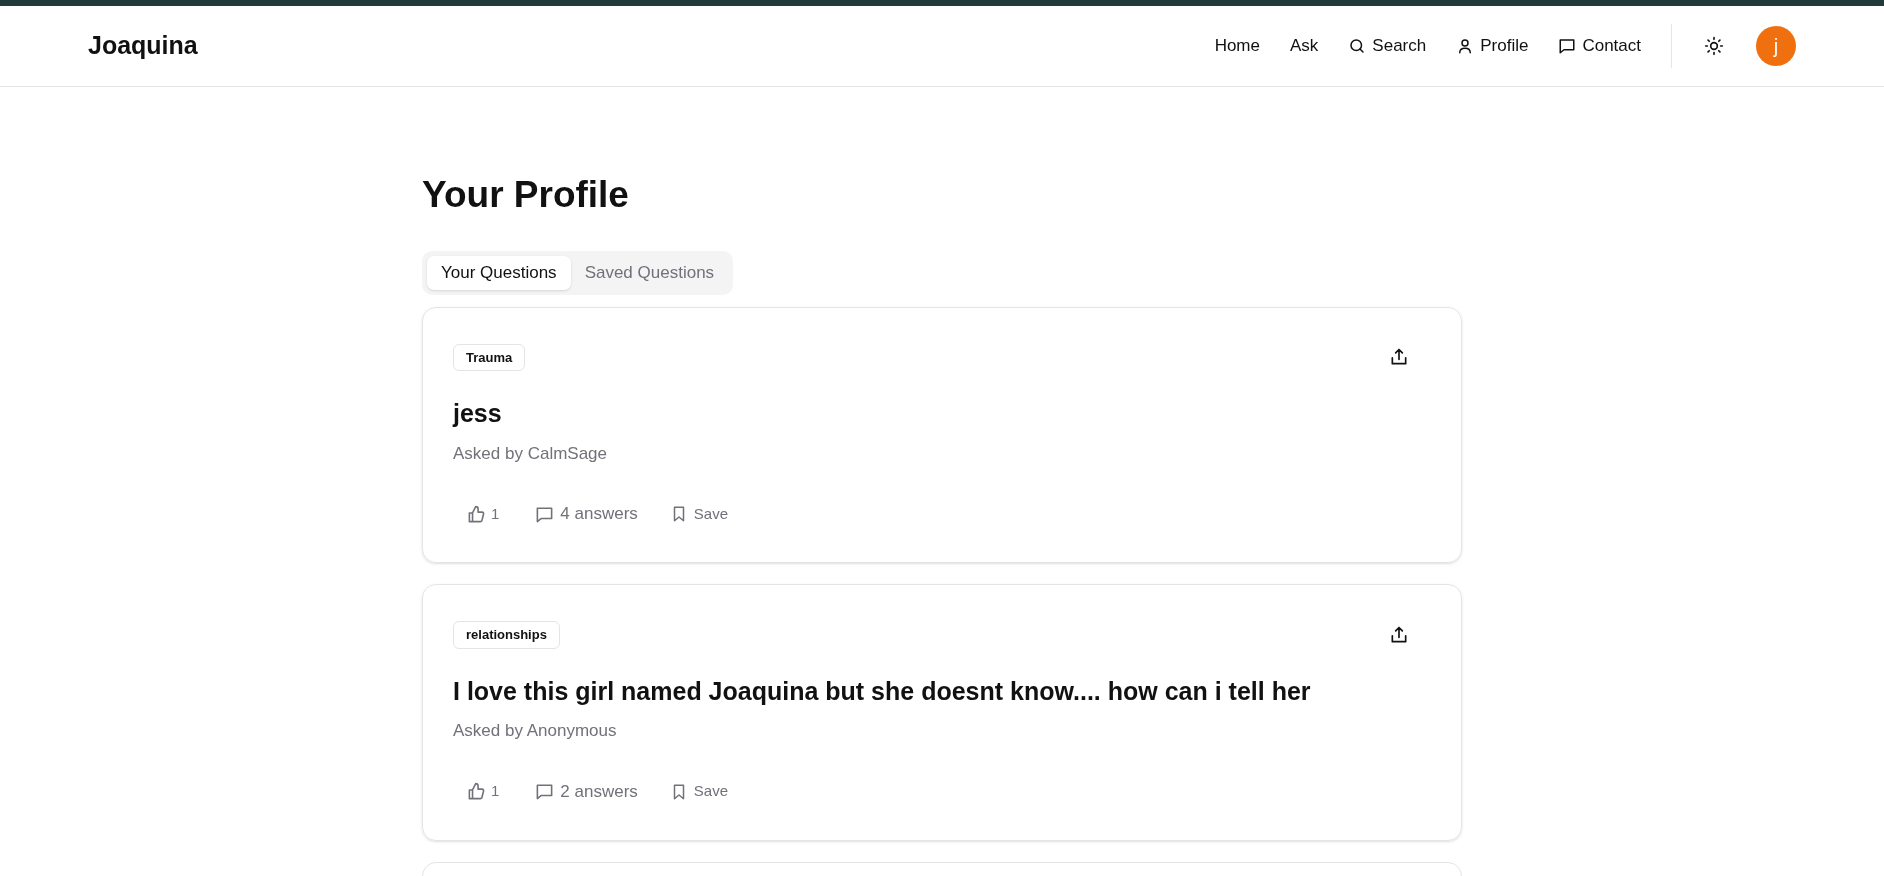 Image resolution: width=1884 pixels, height=876 pixels. I want to click on nav-link: Home, so click(1237, 46).